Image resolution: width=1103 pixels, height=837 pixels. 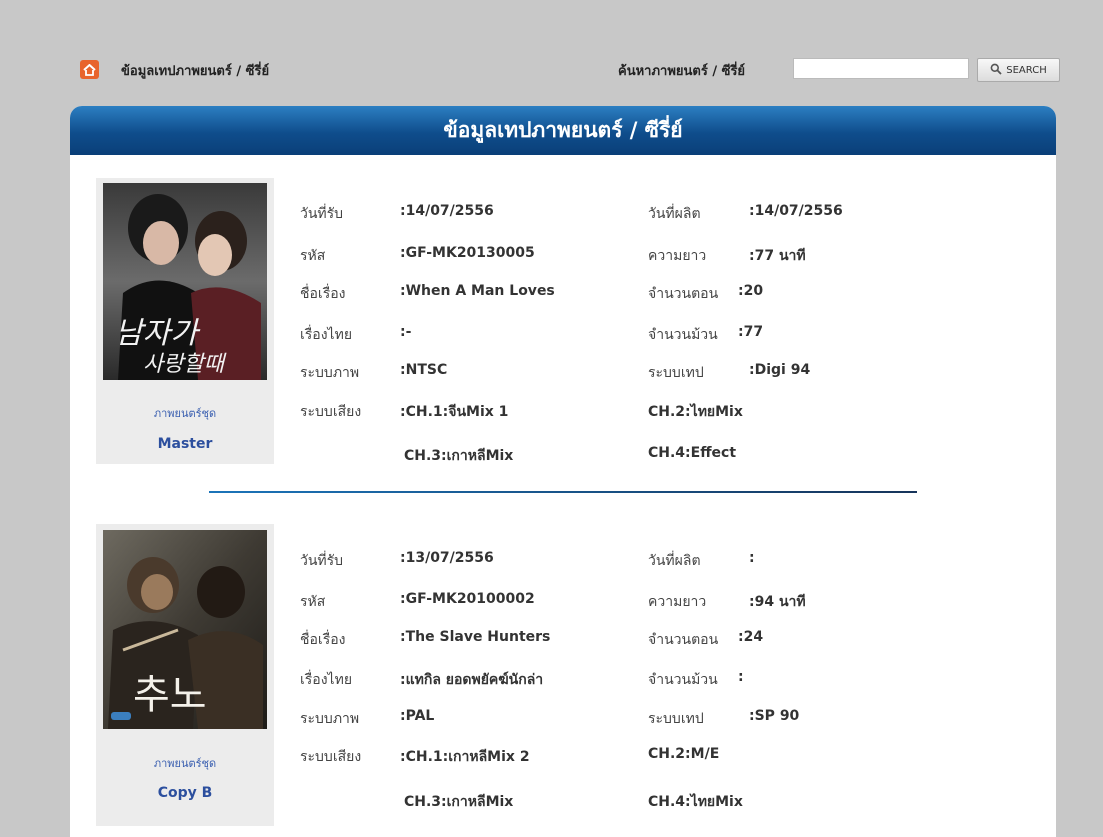 I want to click on code-value: :GF-MK20130005, so click(x=467, y=253).